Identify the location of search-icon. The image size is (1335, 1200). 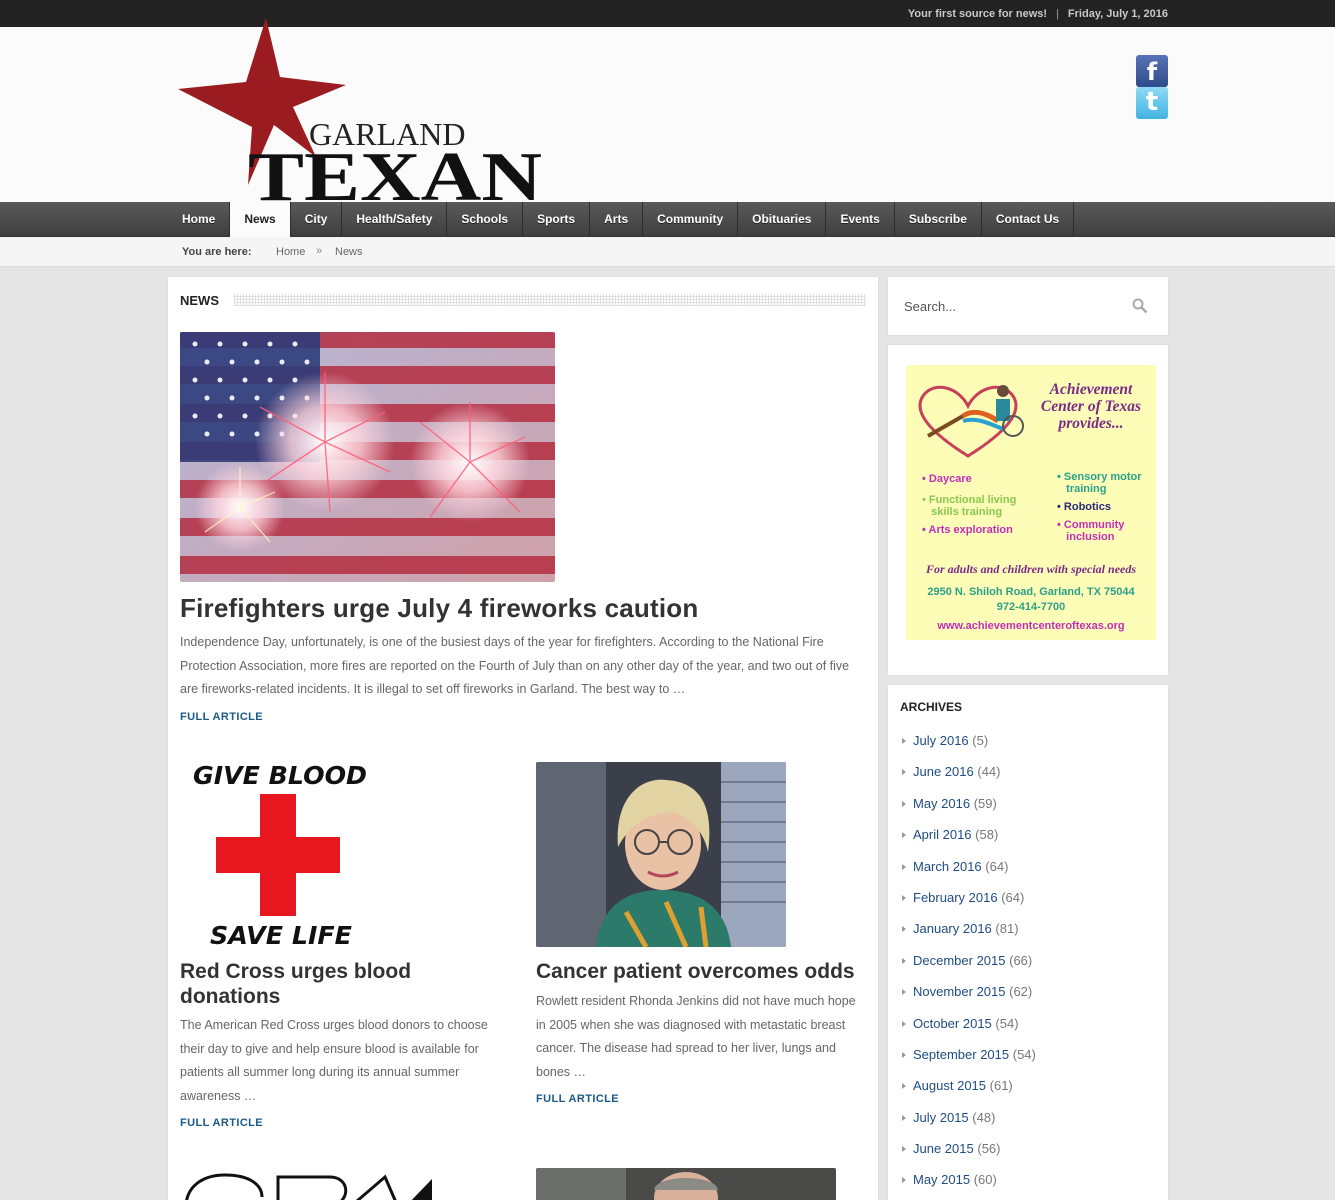
(1140, 306).